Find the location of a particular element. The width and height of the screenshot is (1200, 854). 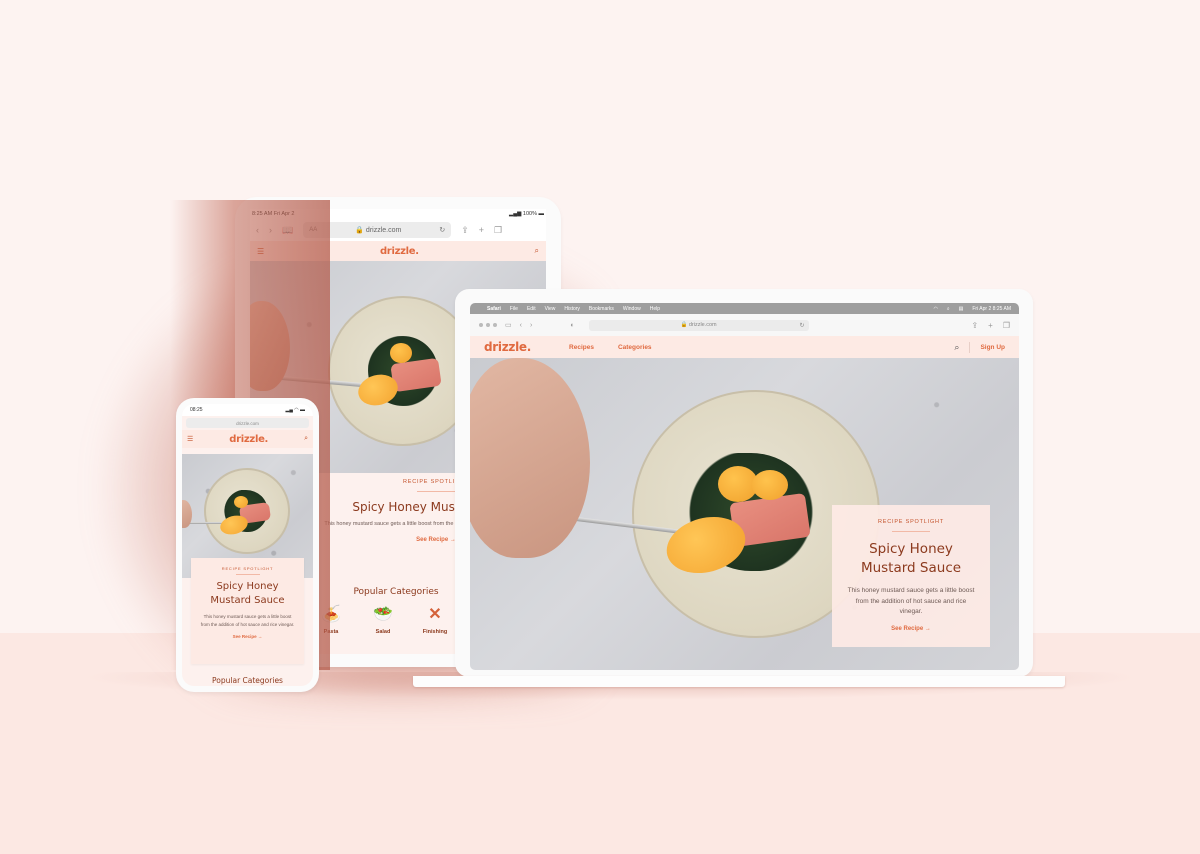

phone-status-bar: 08:25 ▂▄ ◠ ▬ is located at coordinates (247, 410).